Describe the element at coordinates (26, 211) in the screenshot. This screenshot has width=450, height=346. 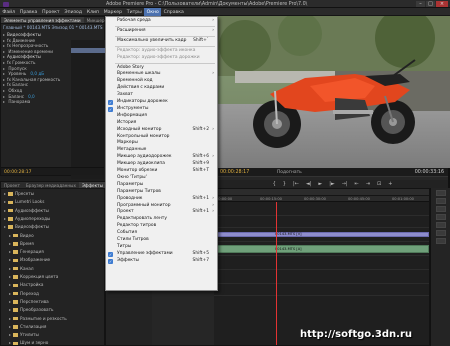
I see `effects-tree-item: Аудиоэффекты` at that location.